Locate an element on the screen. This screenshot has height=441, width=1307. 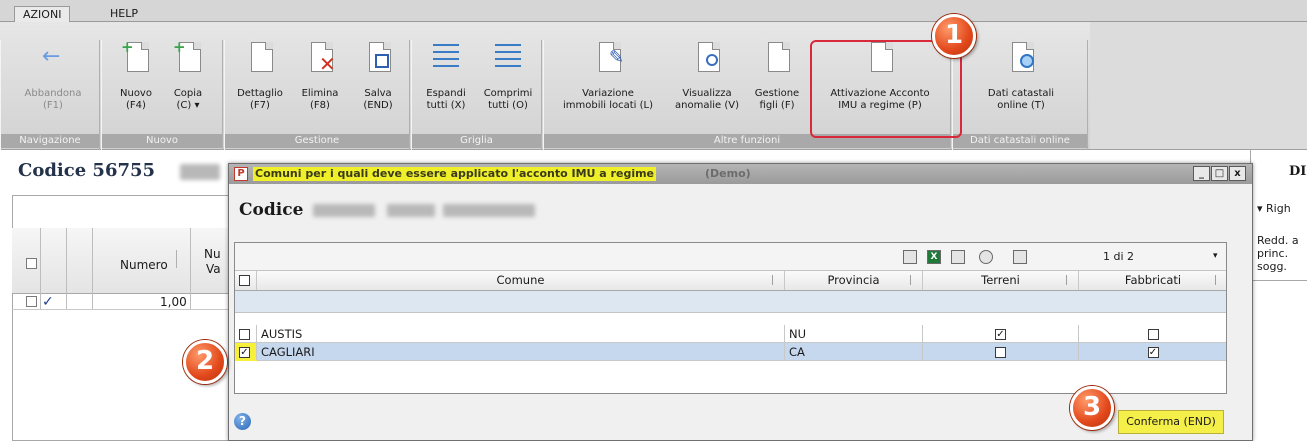
ribbon-tabbar is located at coordinates (653, 11).